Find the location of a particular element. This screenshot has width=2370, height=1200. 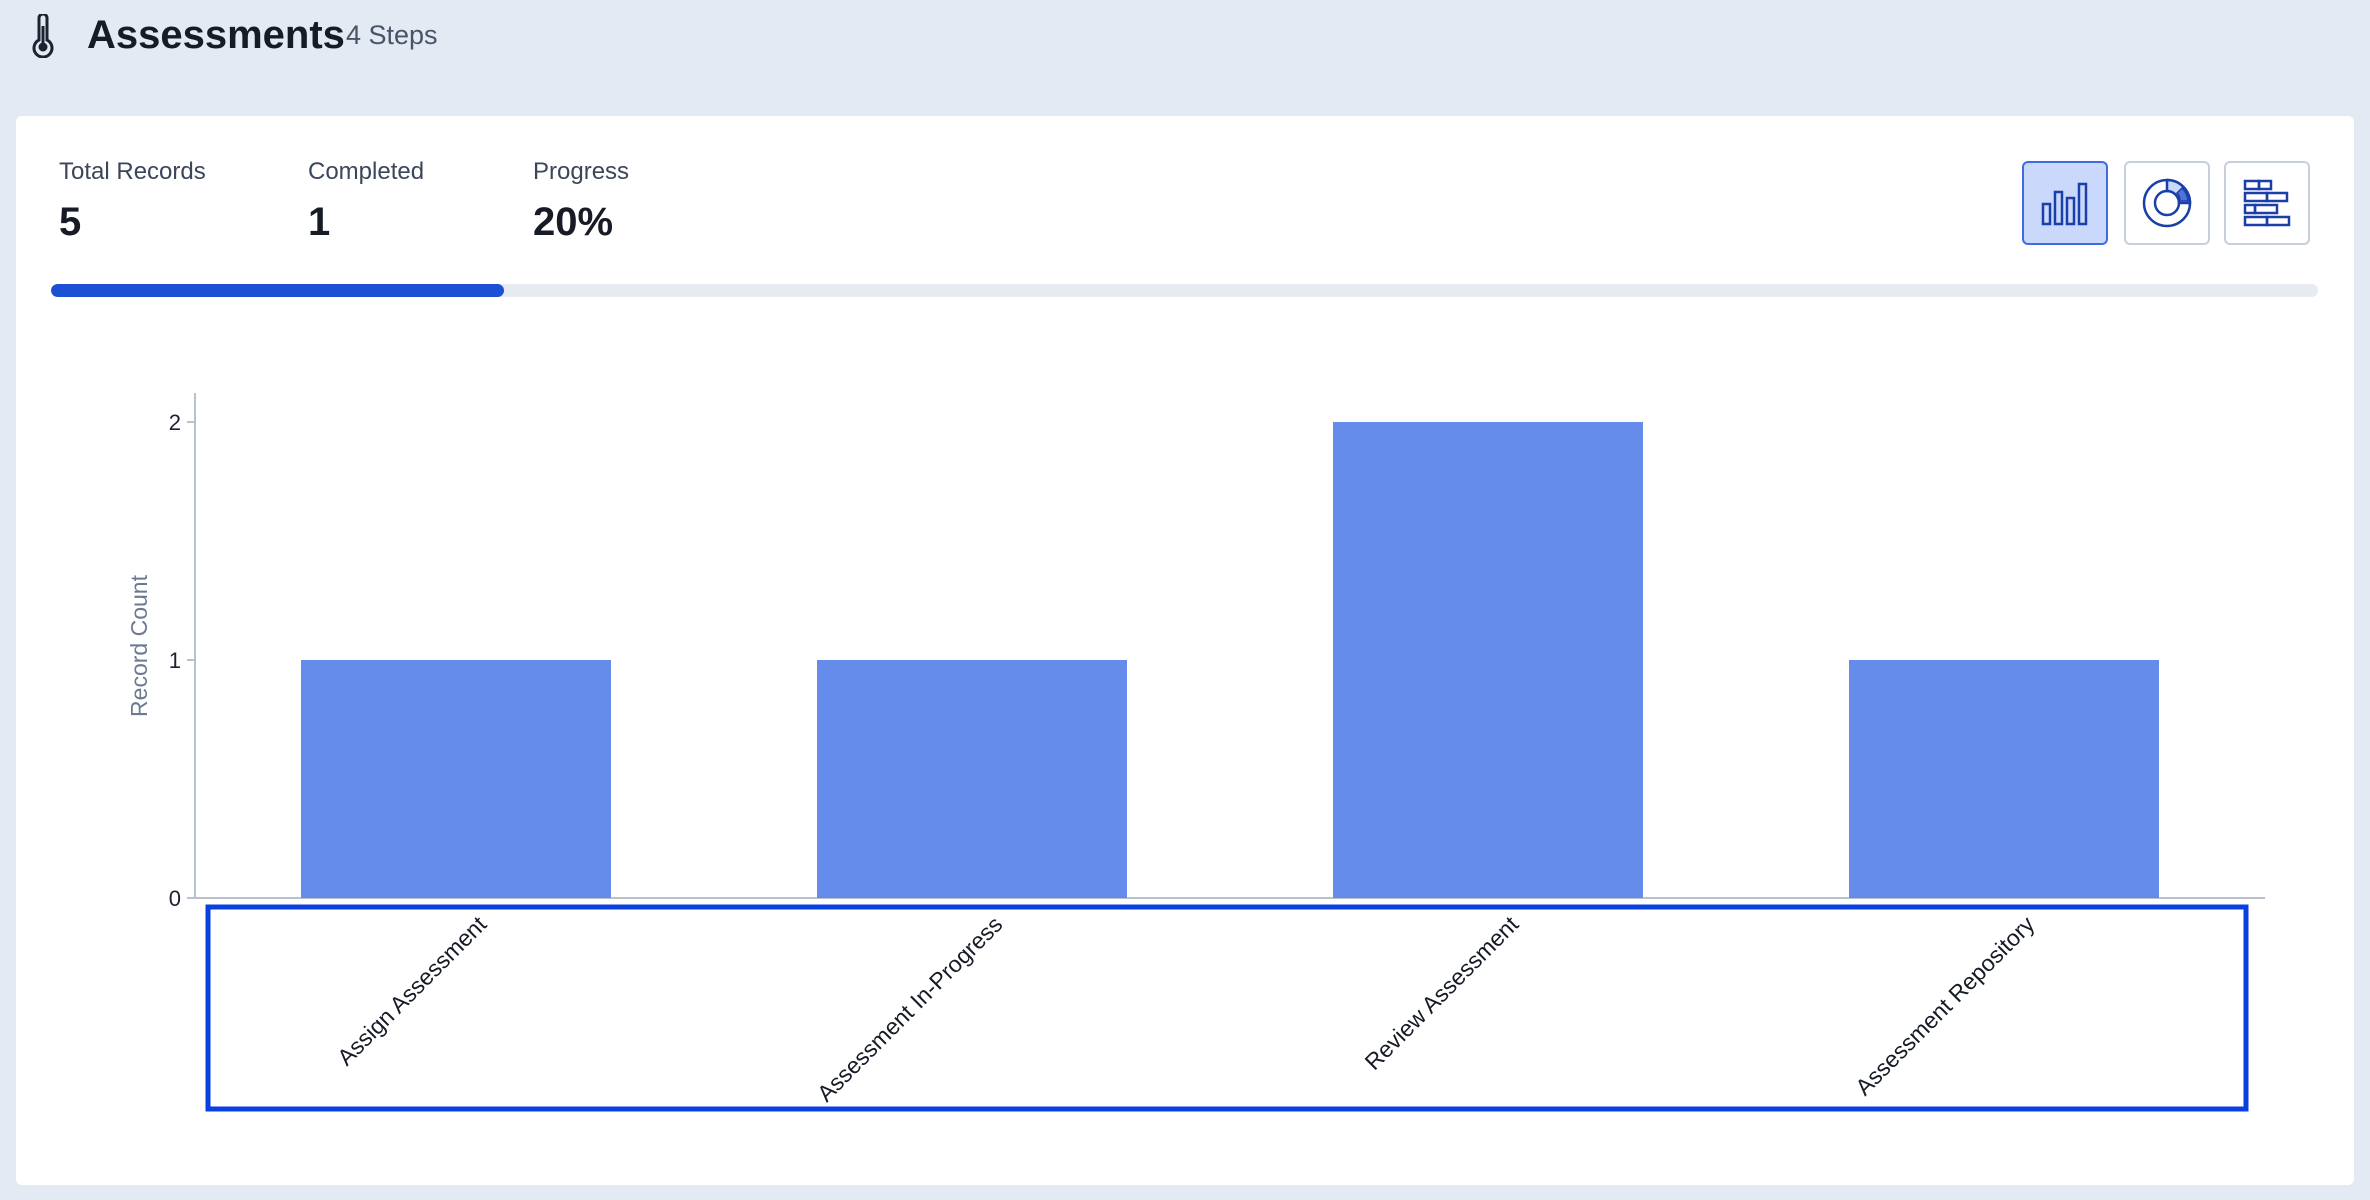

y-axis-label: Record Count is located at coordinates (139, 645).